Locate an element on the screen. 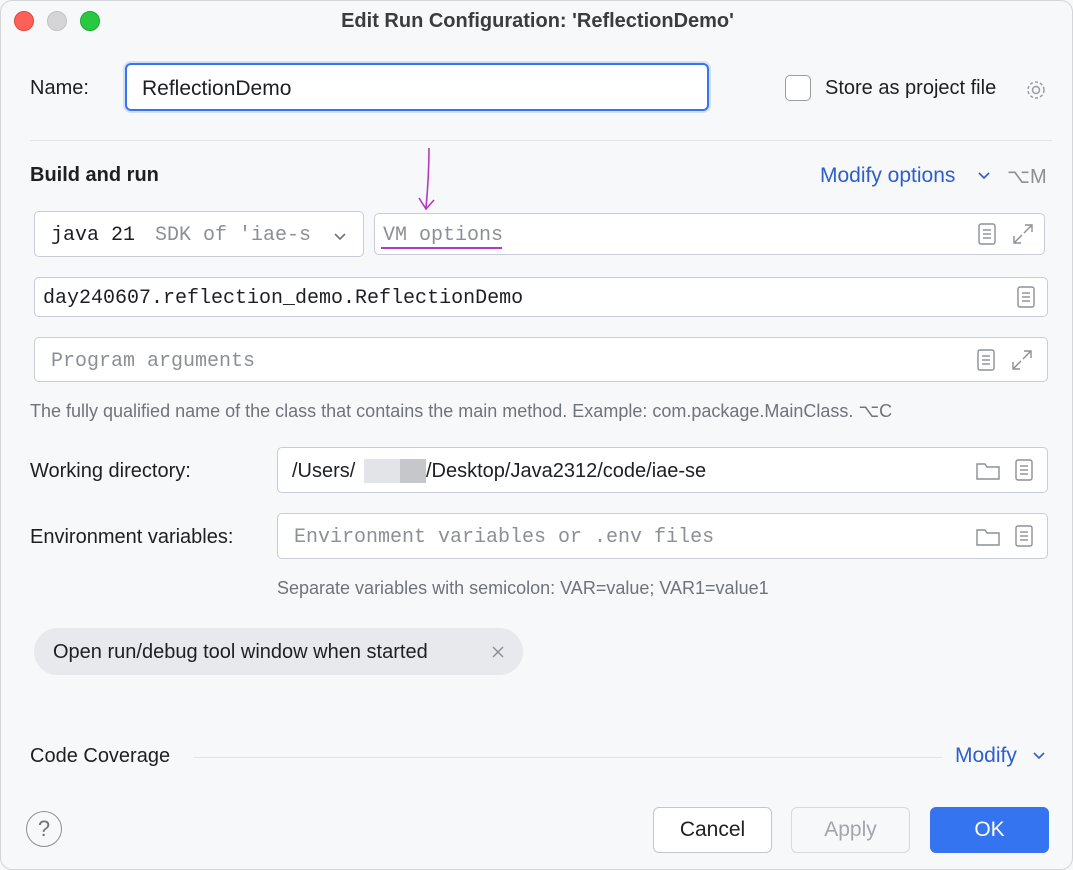 The image size is (1073, 870). sdk-dropdown: java 21 SDK of 'iae-s is located at coordinates (199, 234).